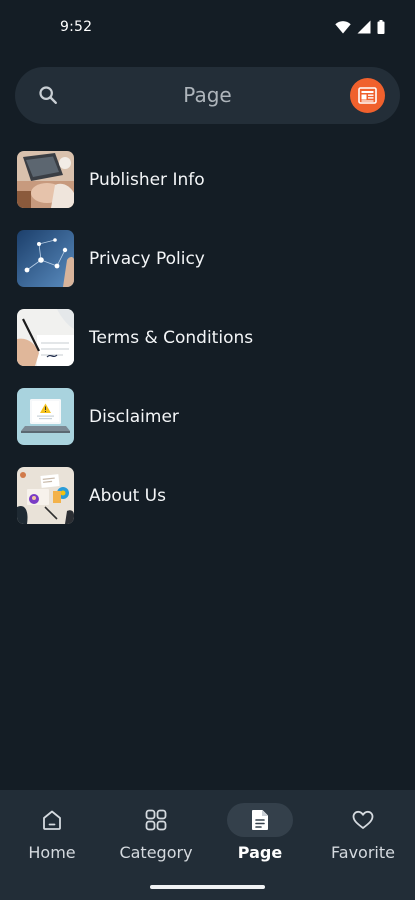  I want to click on wifi-icon, so click(343, 26).